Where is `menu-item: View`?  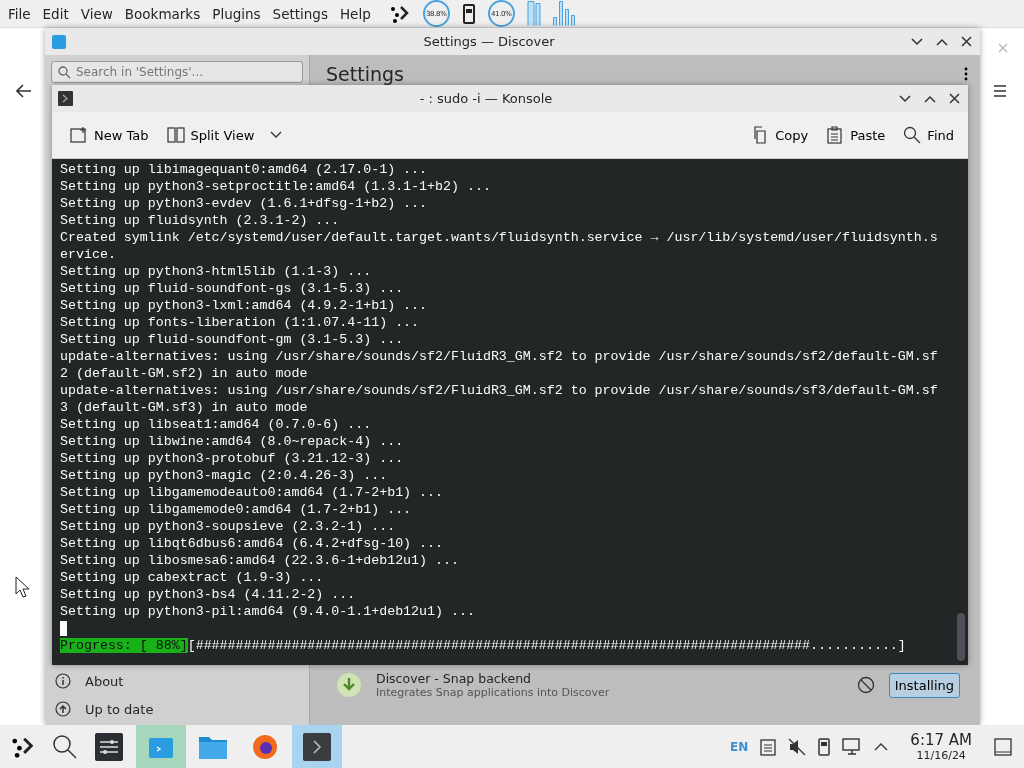
menu-item: View is located at coordinates (96, 13).